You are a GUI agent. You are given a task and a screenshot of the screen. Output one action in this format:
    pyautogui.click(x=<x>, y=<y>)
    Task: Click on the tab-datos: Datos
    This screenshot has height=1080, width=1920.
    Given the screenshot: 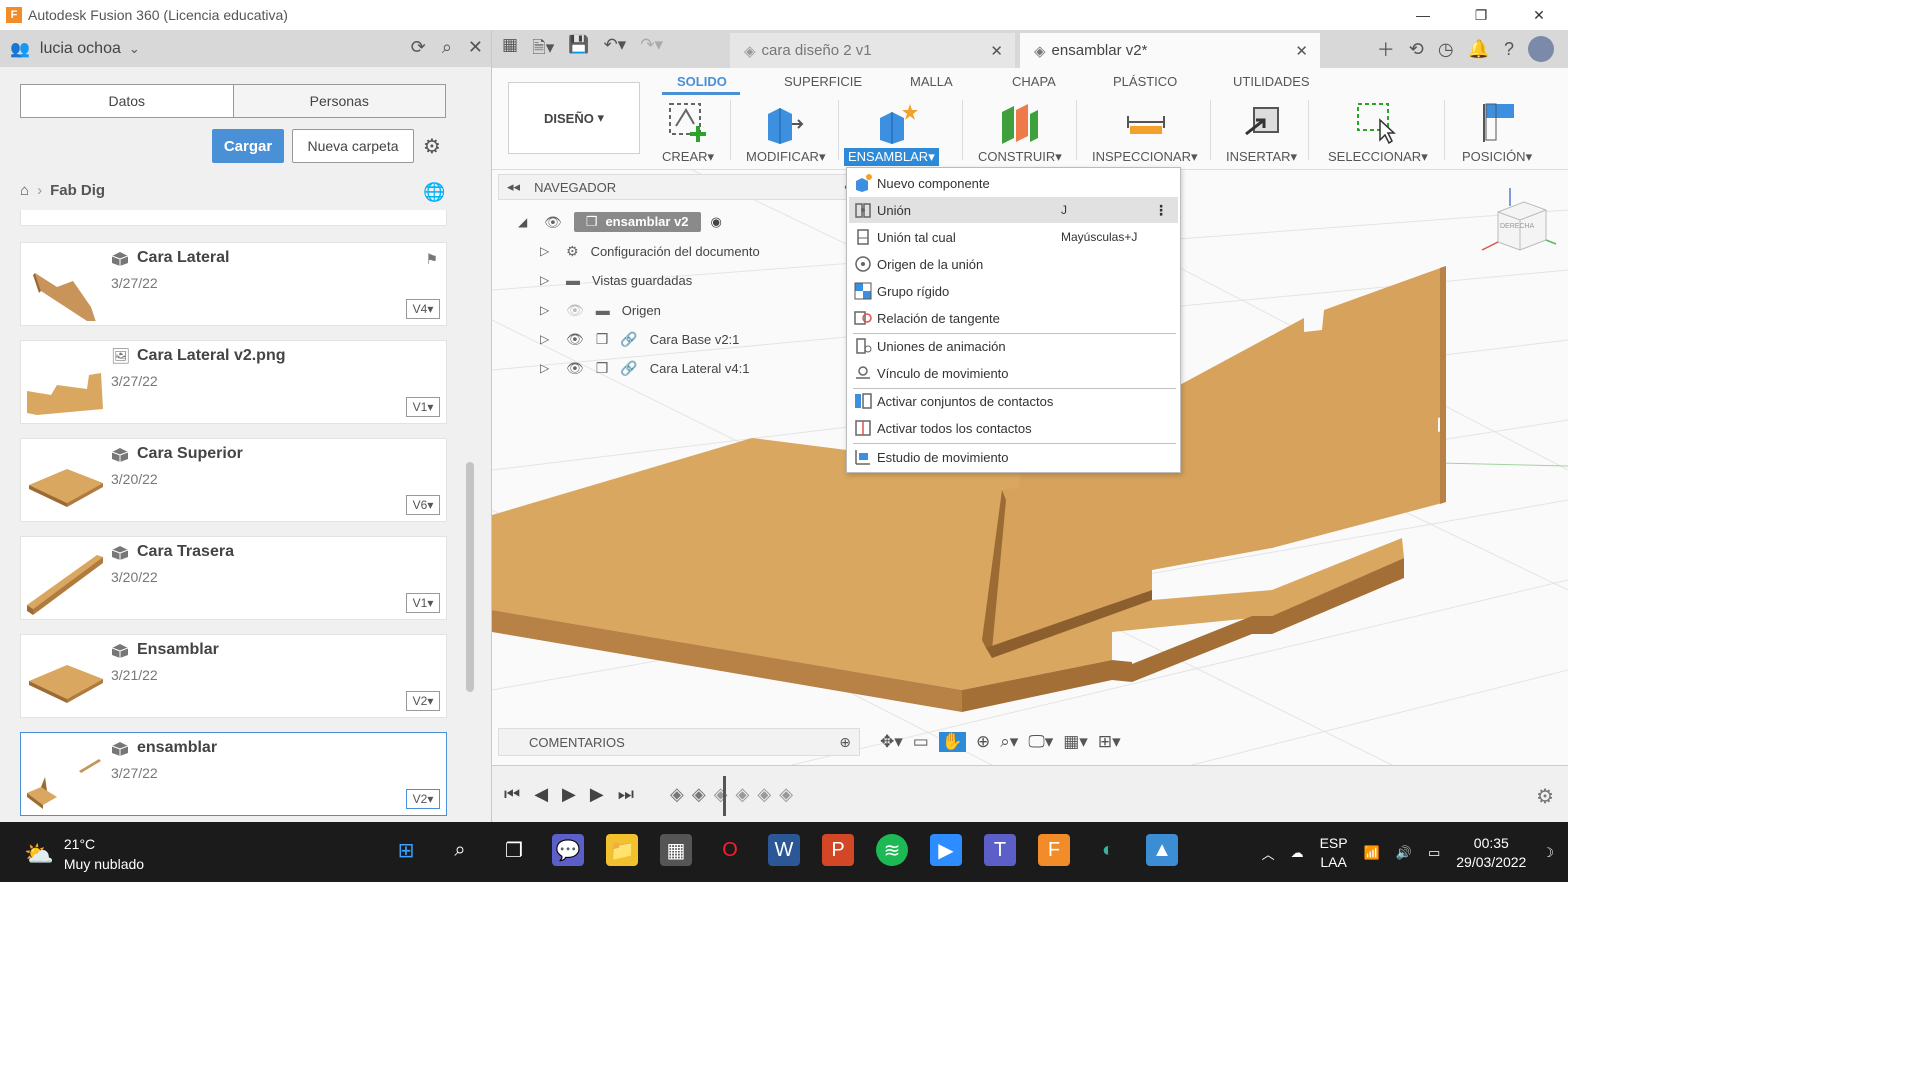 What is the action you would take?
    pyautogui.click(x=127, y=101)
    